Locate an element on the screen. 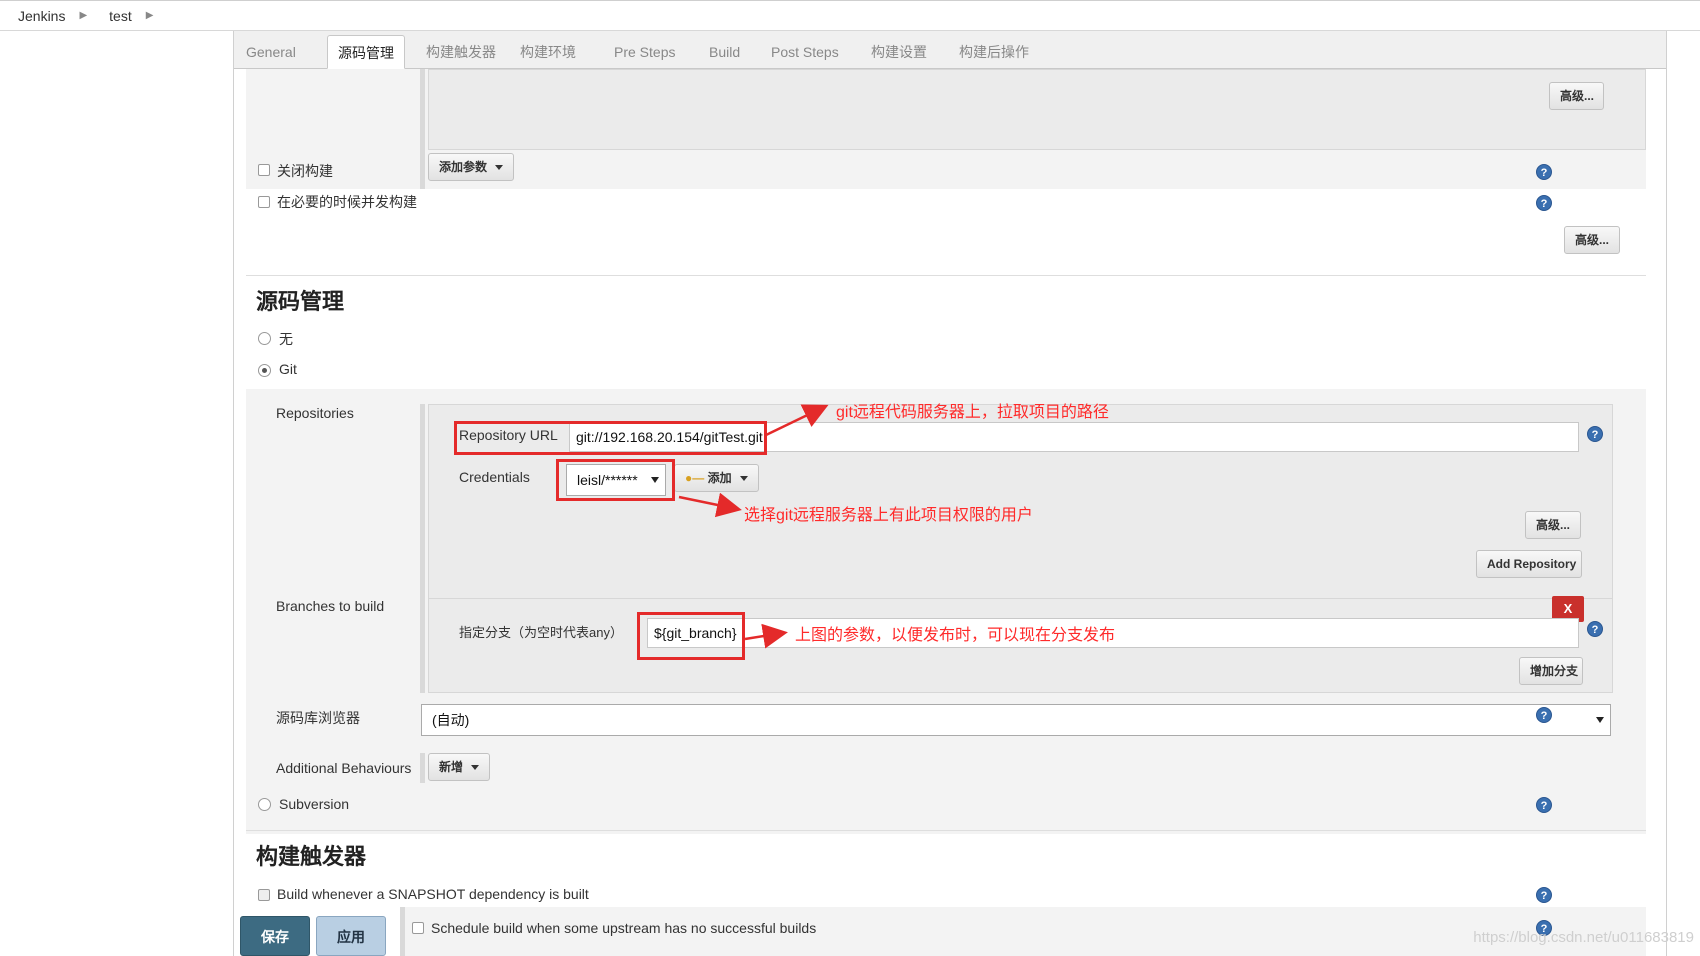 This screenshot has width=1700, height=956. save-button: 保存 is located at coordinates (275, 936).